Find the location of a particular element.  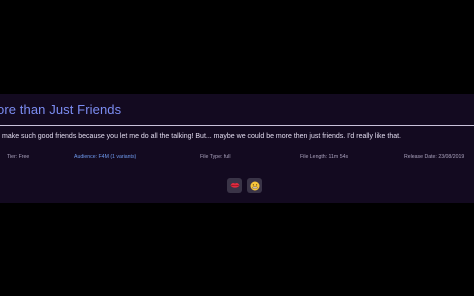

release-date-label: Release Date: 23/08/2019 is located at coordinates (434, 157).